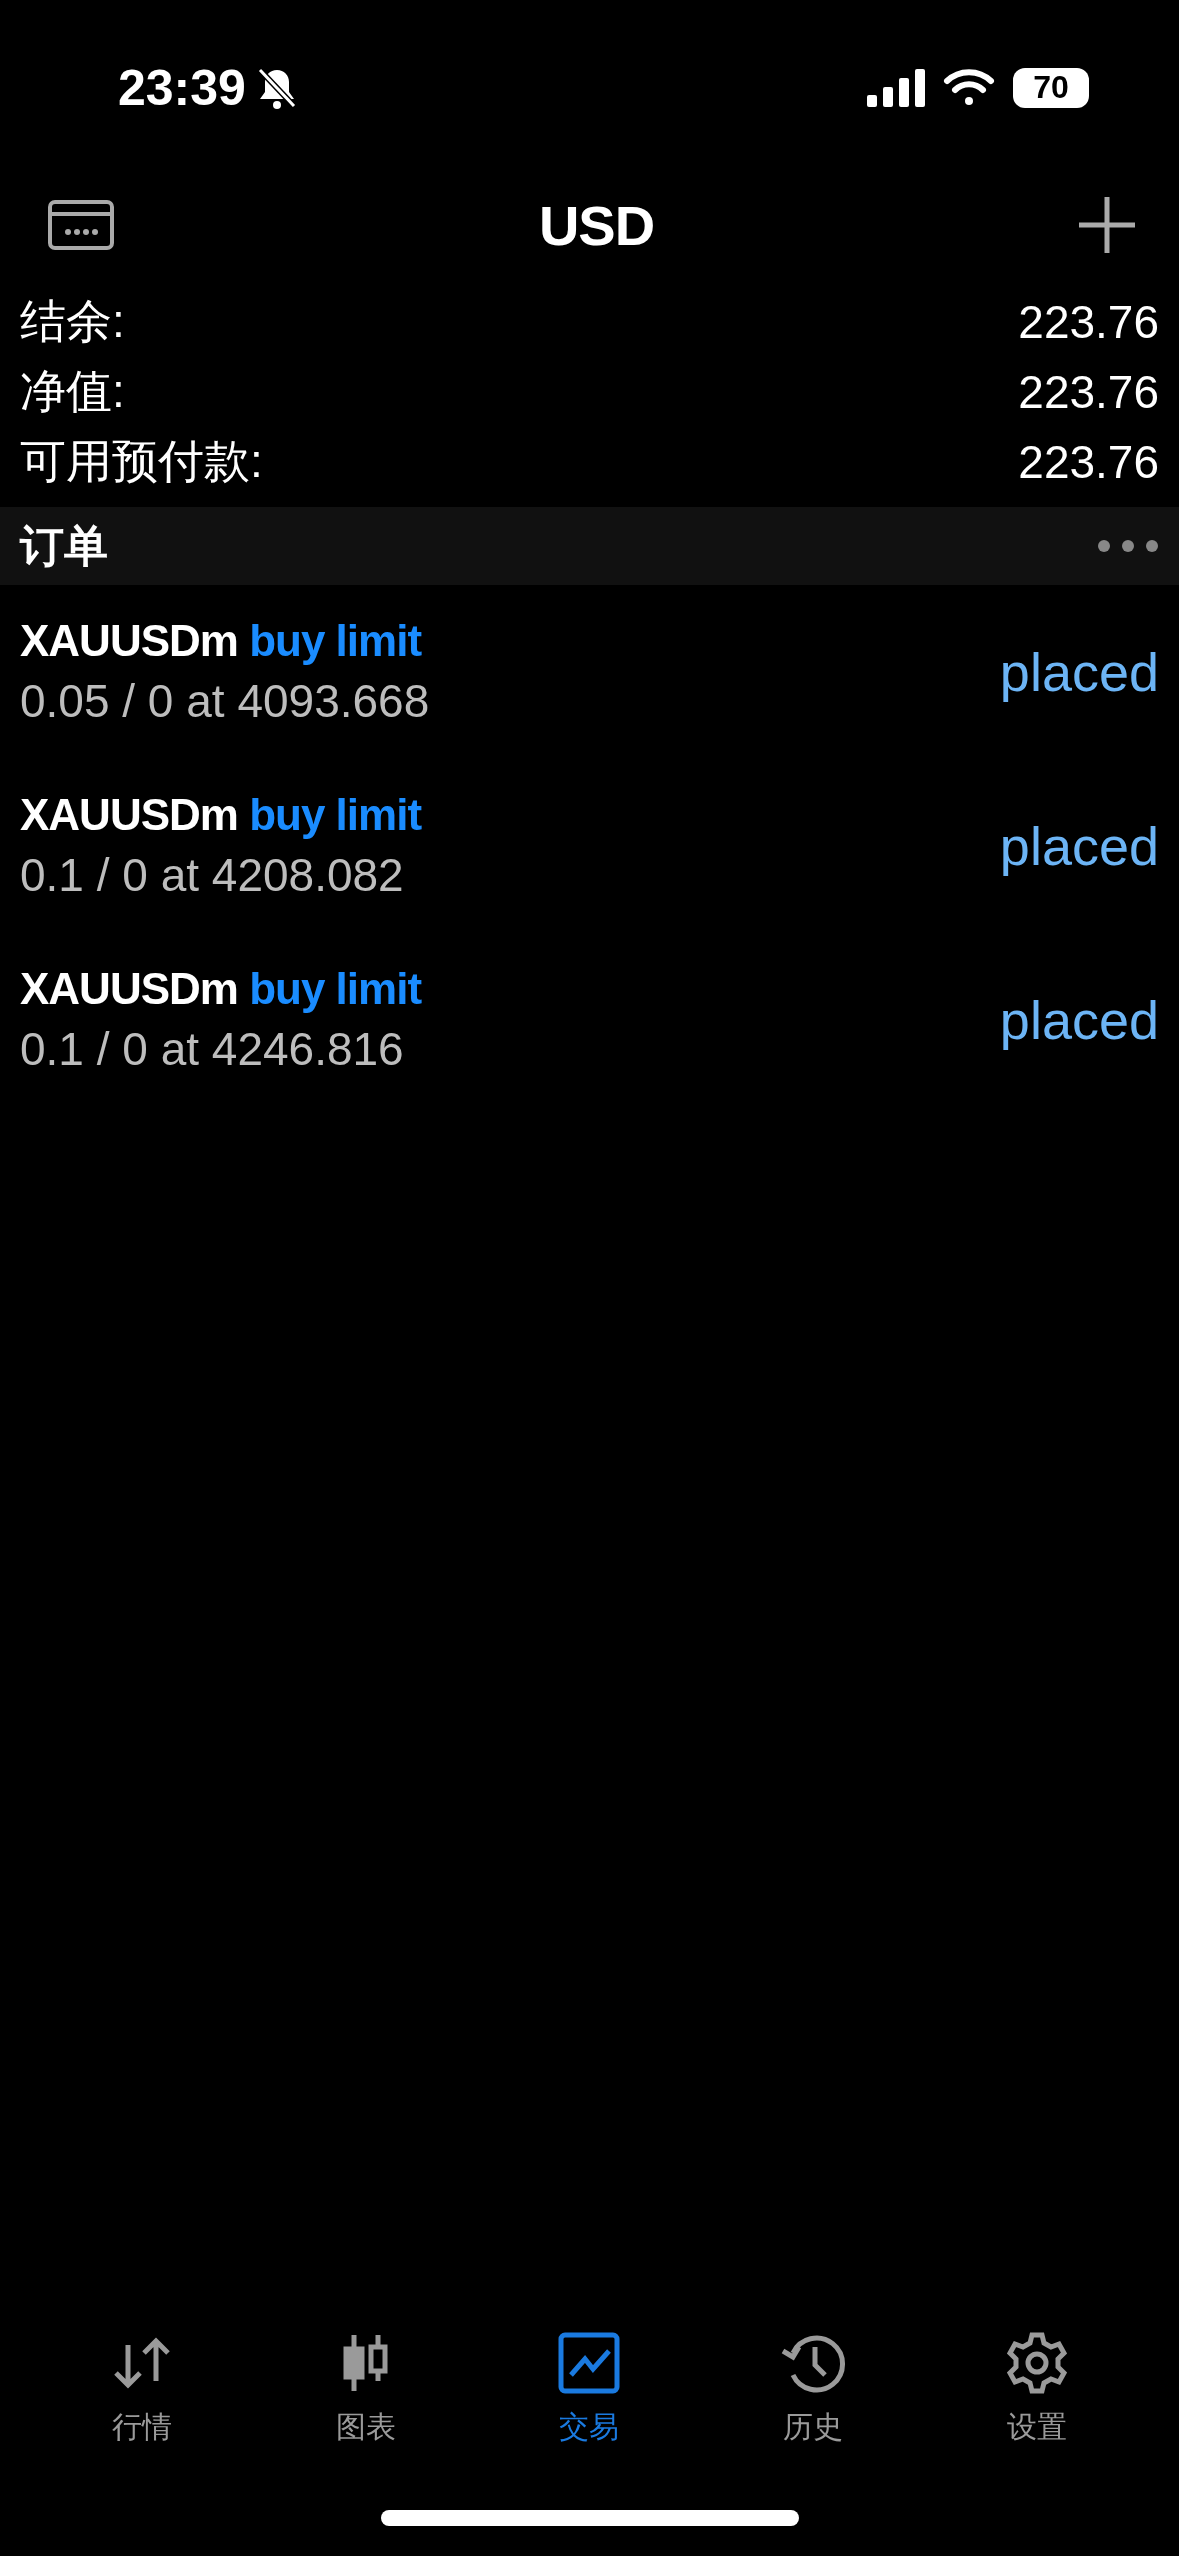 Image resolution: width=1179 pixels, height=2556 pixels. I want to click on more-icon, so click(1128, 546).